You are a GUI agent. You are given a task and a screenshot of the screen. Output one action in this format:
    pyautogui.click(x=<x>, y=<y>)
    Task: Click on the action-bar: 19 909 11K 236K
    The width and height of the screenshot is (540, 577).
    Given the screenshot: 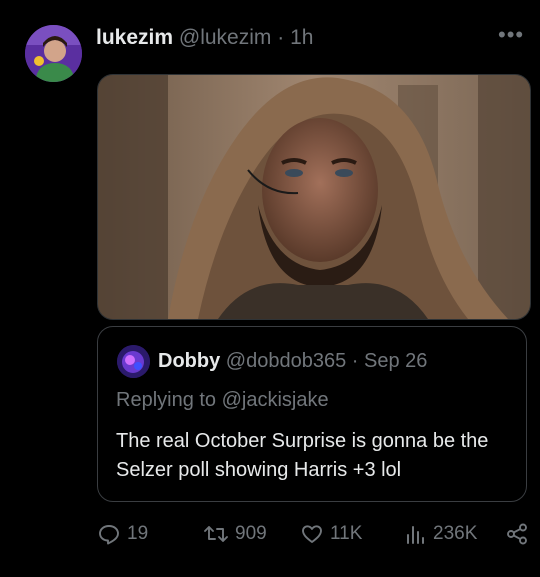 What is the action you would take?
    pyautogui.click(x=270, y=538)
    